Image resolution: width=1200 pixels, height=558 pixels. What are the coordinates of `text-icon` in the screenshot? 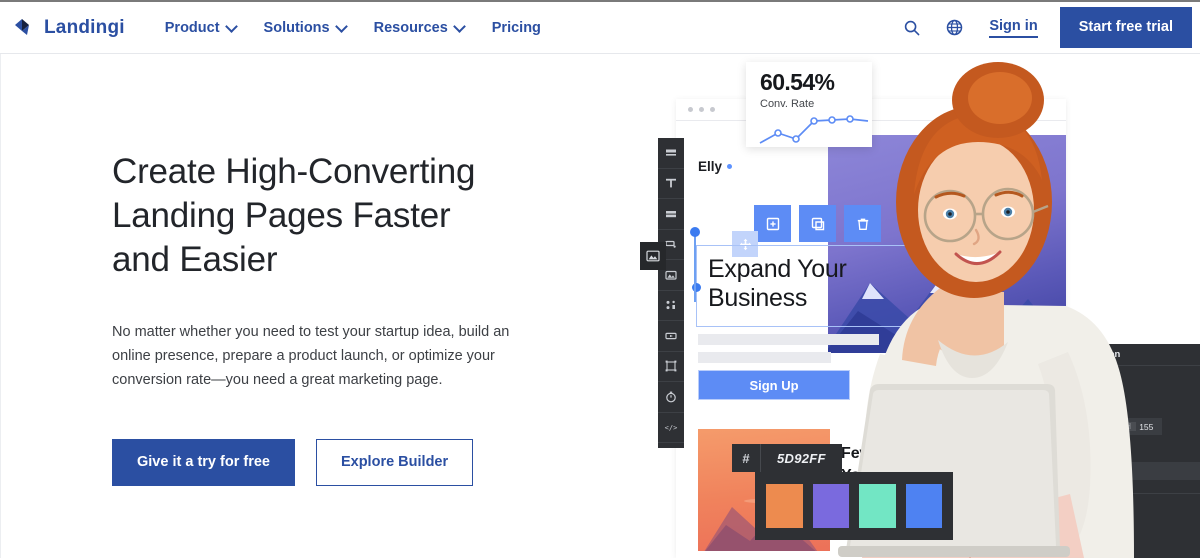 It's located at (671, 184).